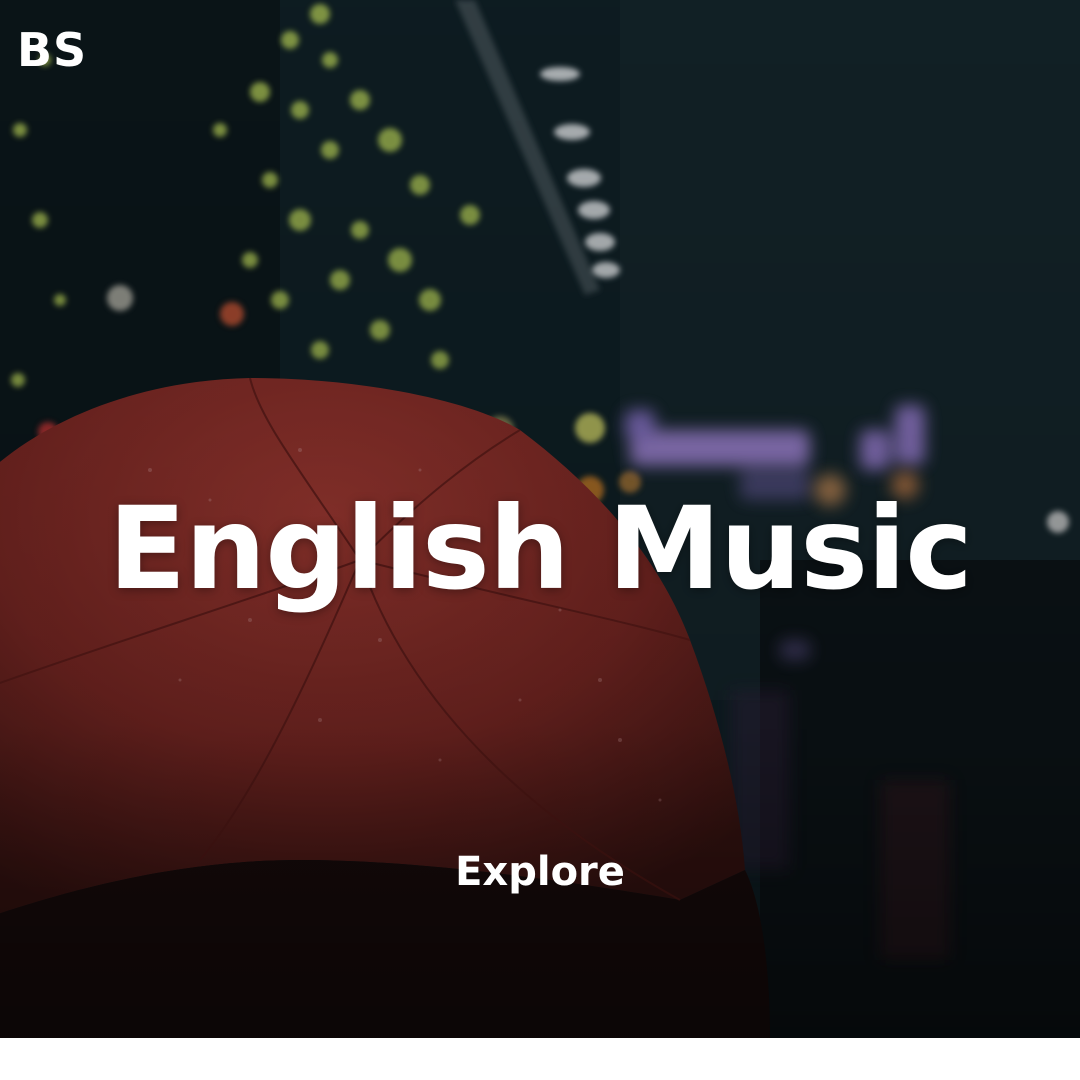  I want to click on hero-title: English Music, so click(540, 548).